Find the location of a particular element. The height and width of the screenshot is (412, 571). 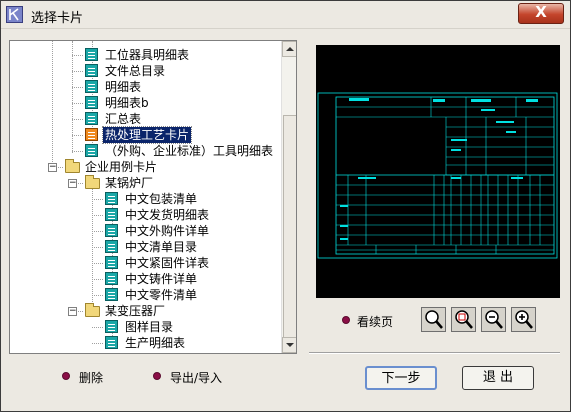

zoom-in-button is located at coordinates (523, 319).